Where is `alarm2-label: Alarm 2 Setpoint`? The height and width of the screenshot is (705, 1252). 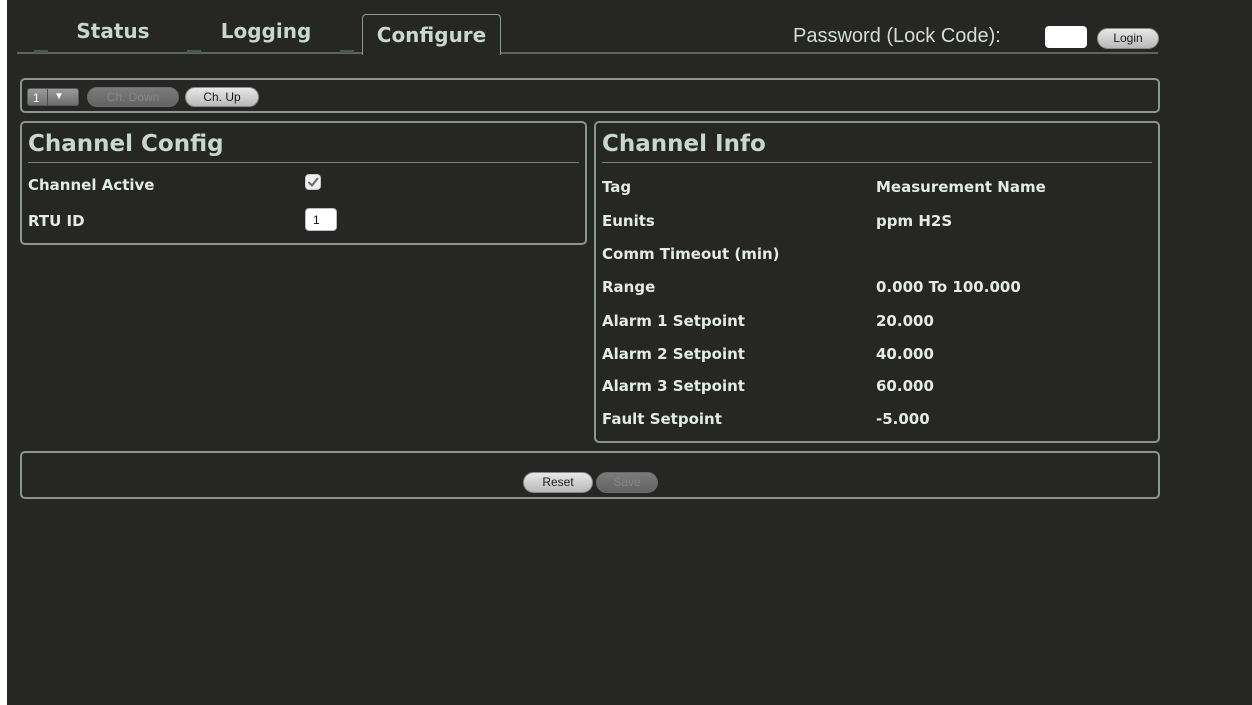 alarm2-label: Alarm 2 Setpoint is located at coordinates (673, 354).